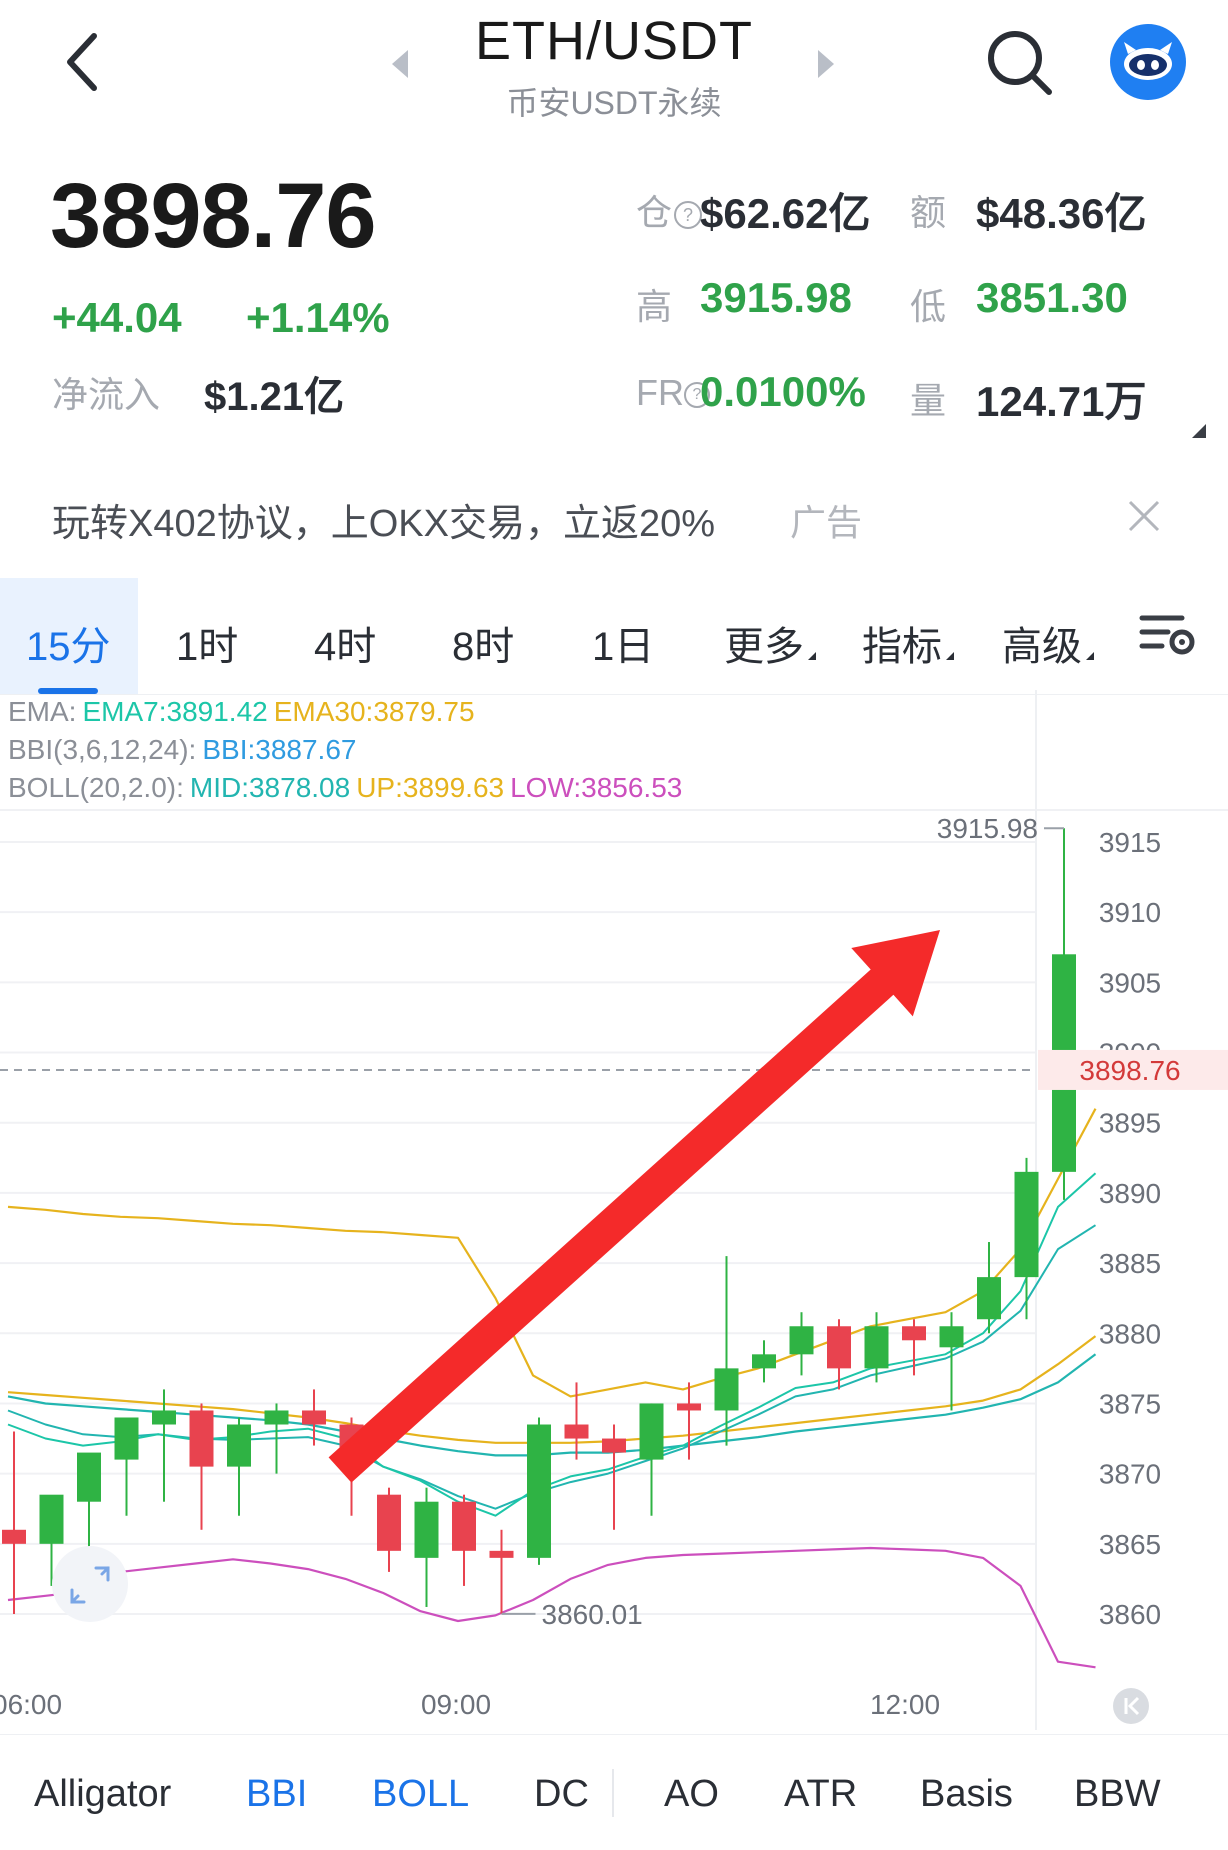 Image resolution: width=1228 pixels, height=1850 pixels. Describe the element at coordinates (776, 297) in the screenshot. I see `high-value: 3915.98` at that location.